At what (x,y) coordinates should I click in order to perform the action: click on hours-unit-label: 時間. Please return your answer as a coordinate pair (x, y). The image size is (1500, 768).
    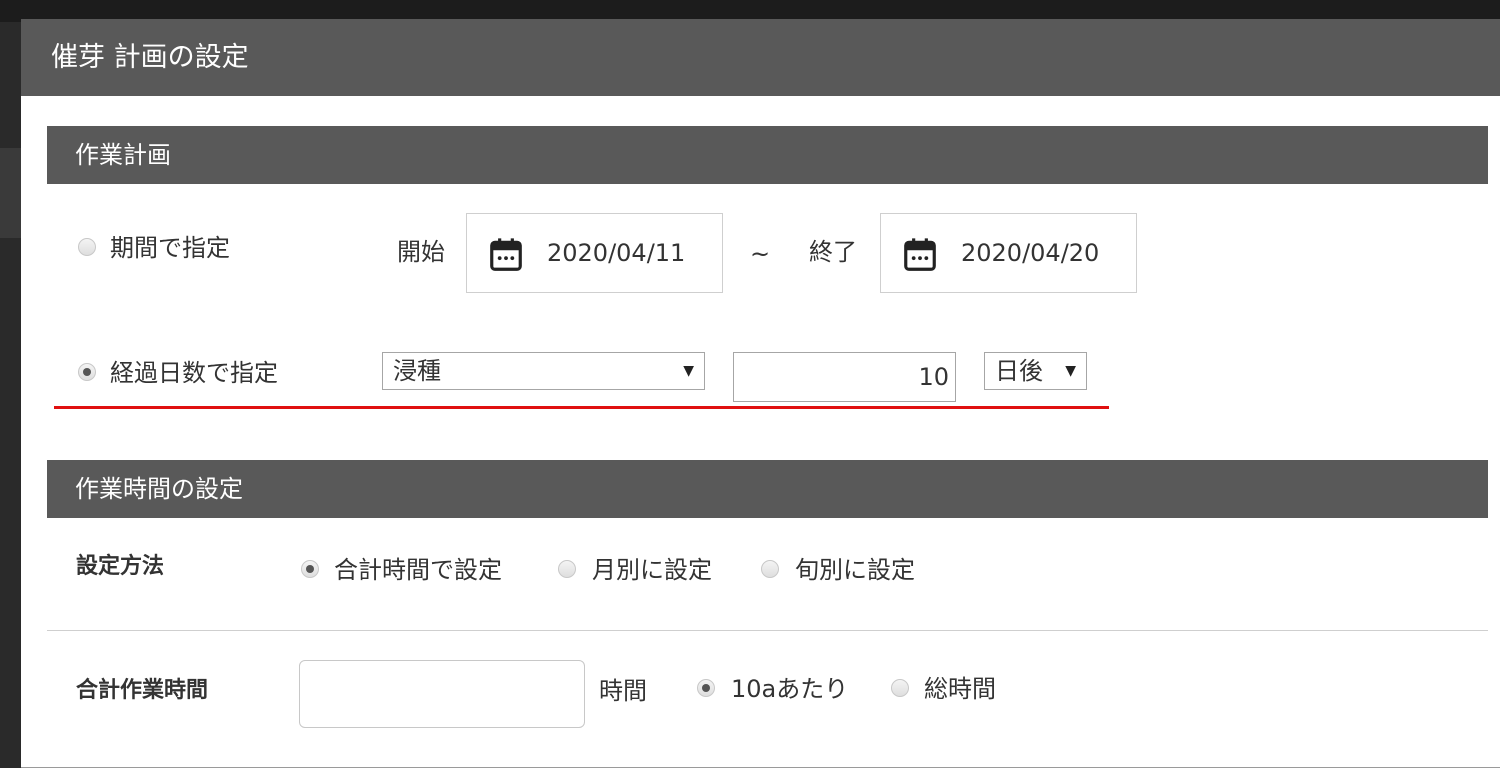
    Looking at the image, I should click on (623, 691).